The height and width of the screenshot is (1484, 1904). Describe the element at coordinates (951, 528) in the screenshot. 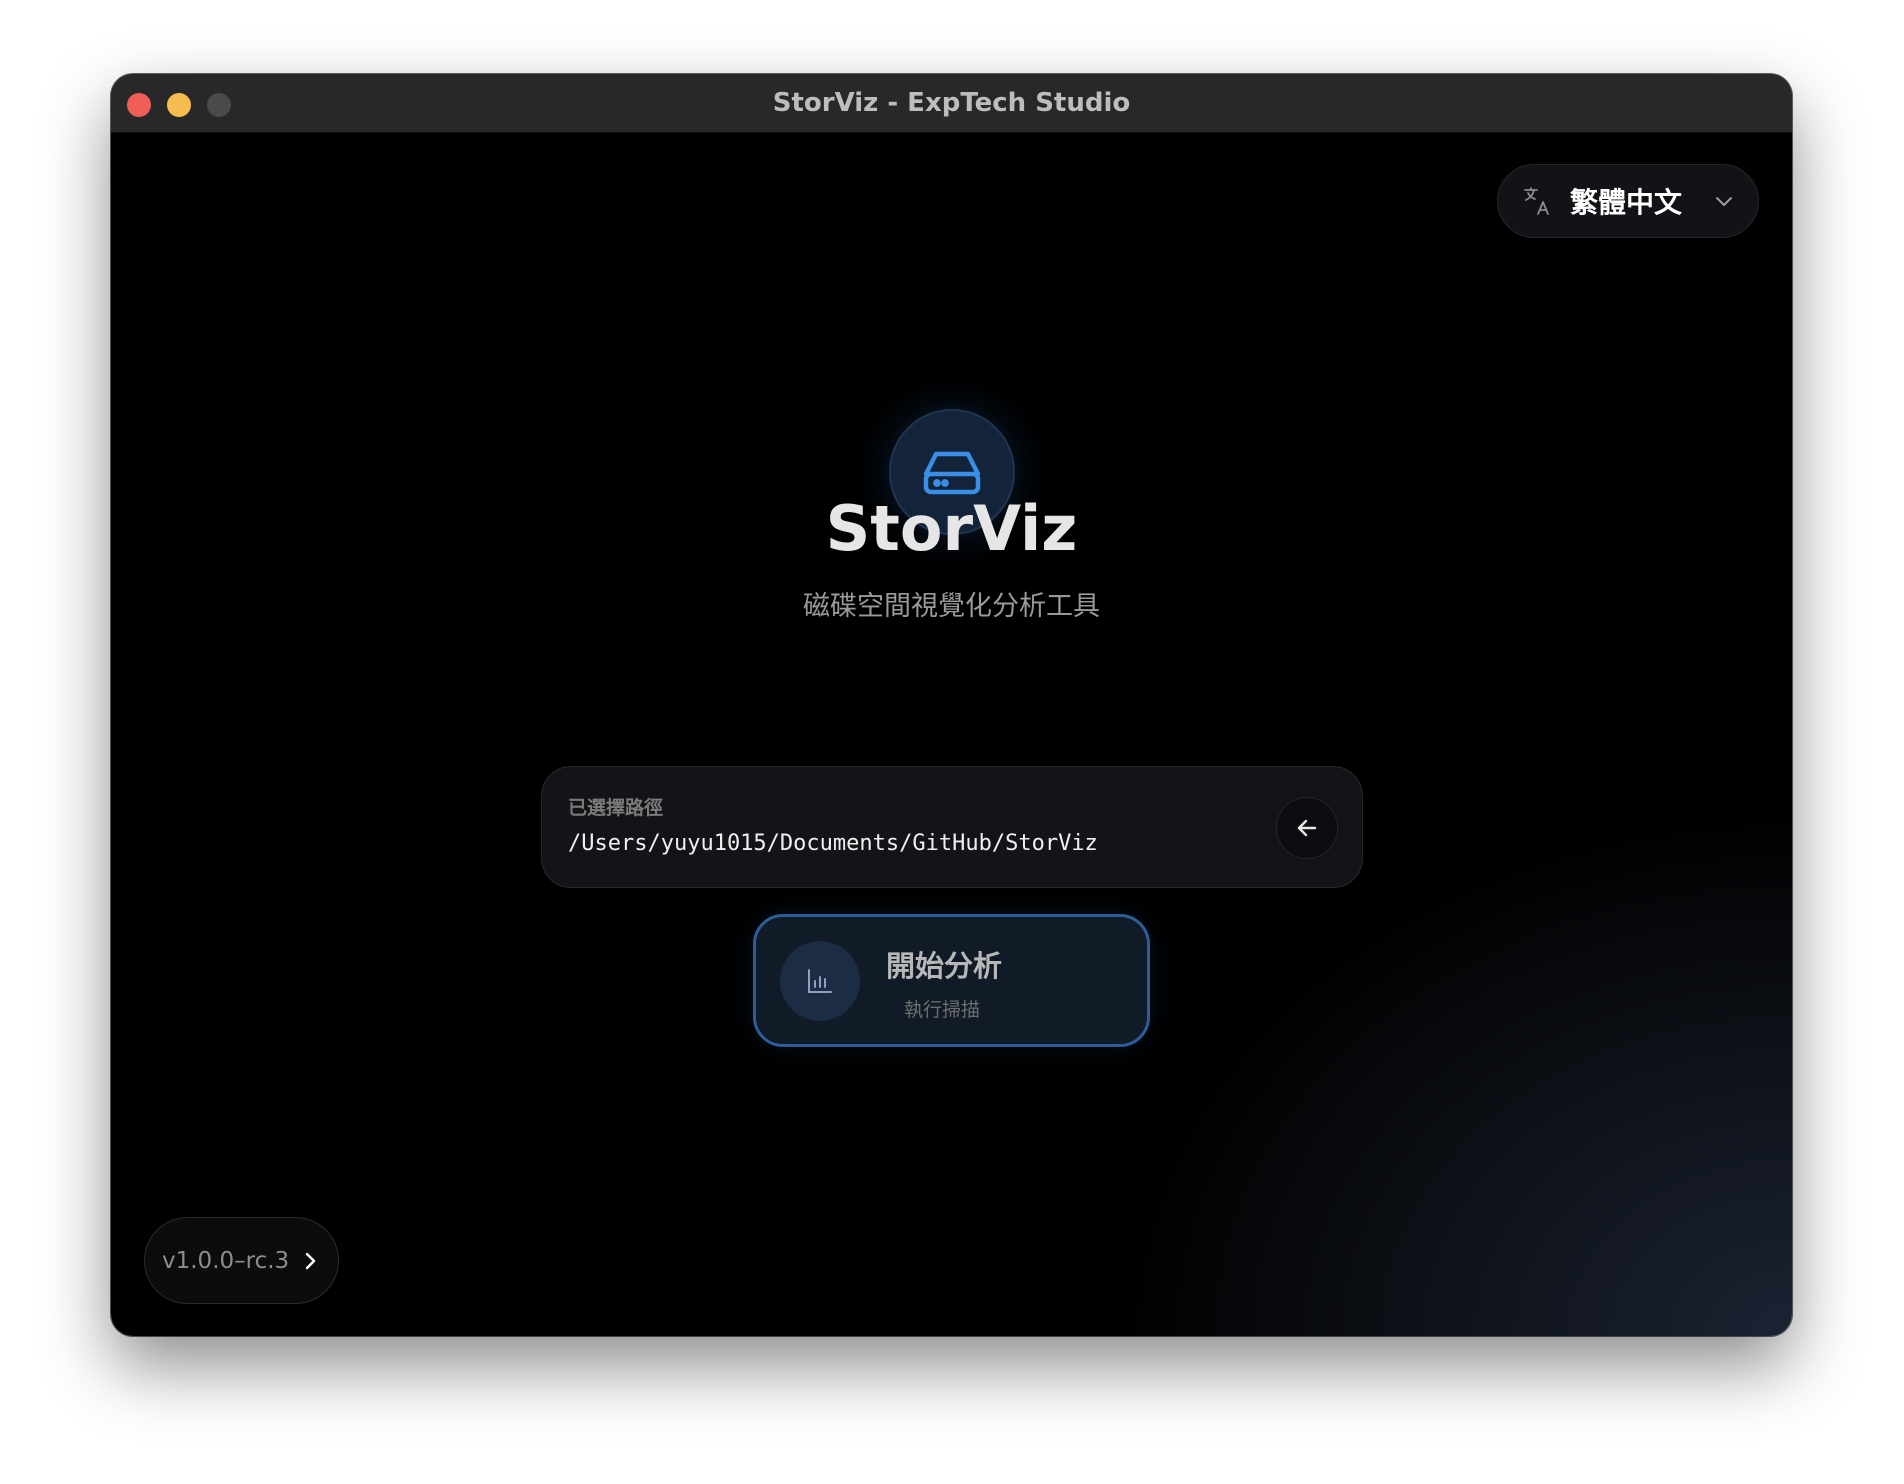

I see `app-name: StorViz` at that location.